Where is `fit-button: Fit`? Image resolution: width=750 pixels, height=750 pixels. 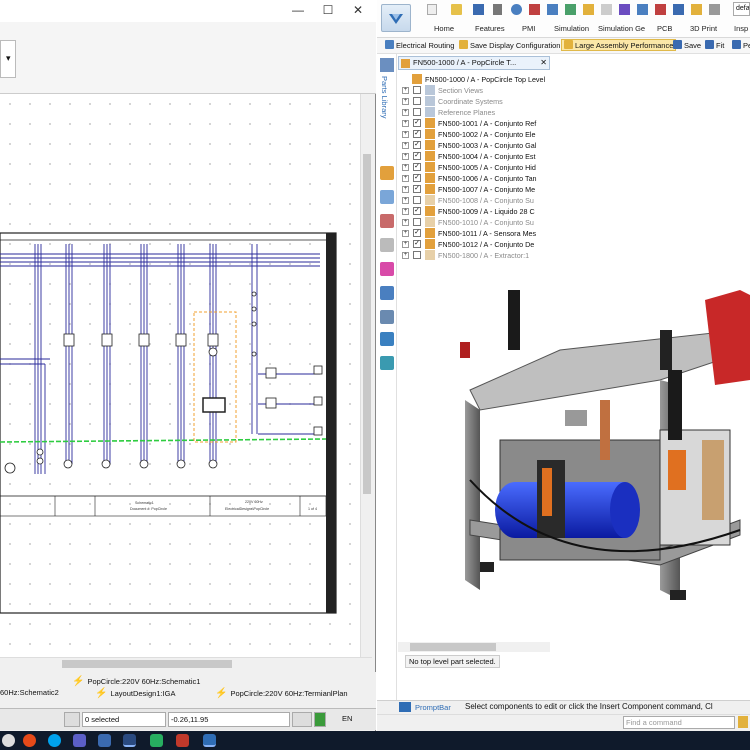
fit-button: Fit is located at coordinates (714, 45).